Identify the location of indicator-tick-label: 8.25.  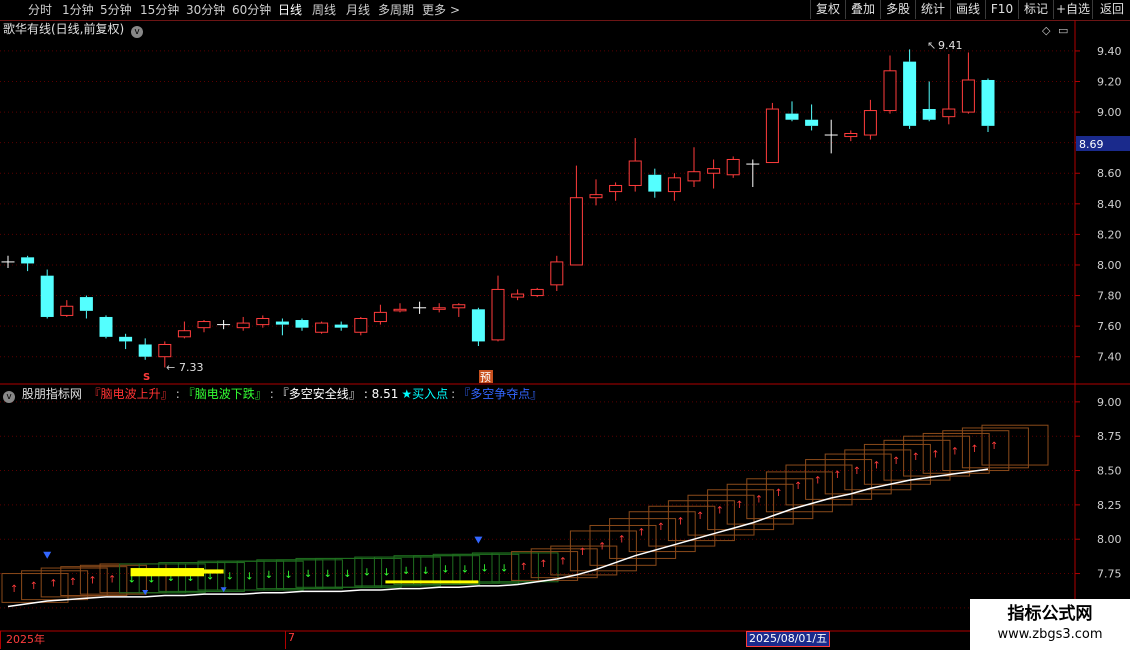
(1109, 505).